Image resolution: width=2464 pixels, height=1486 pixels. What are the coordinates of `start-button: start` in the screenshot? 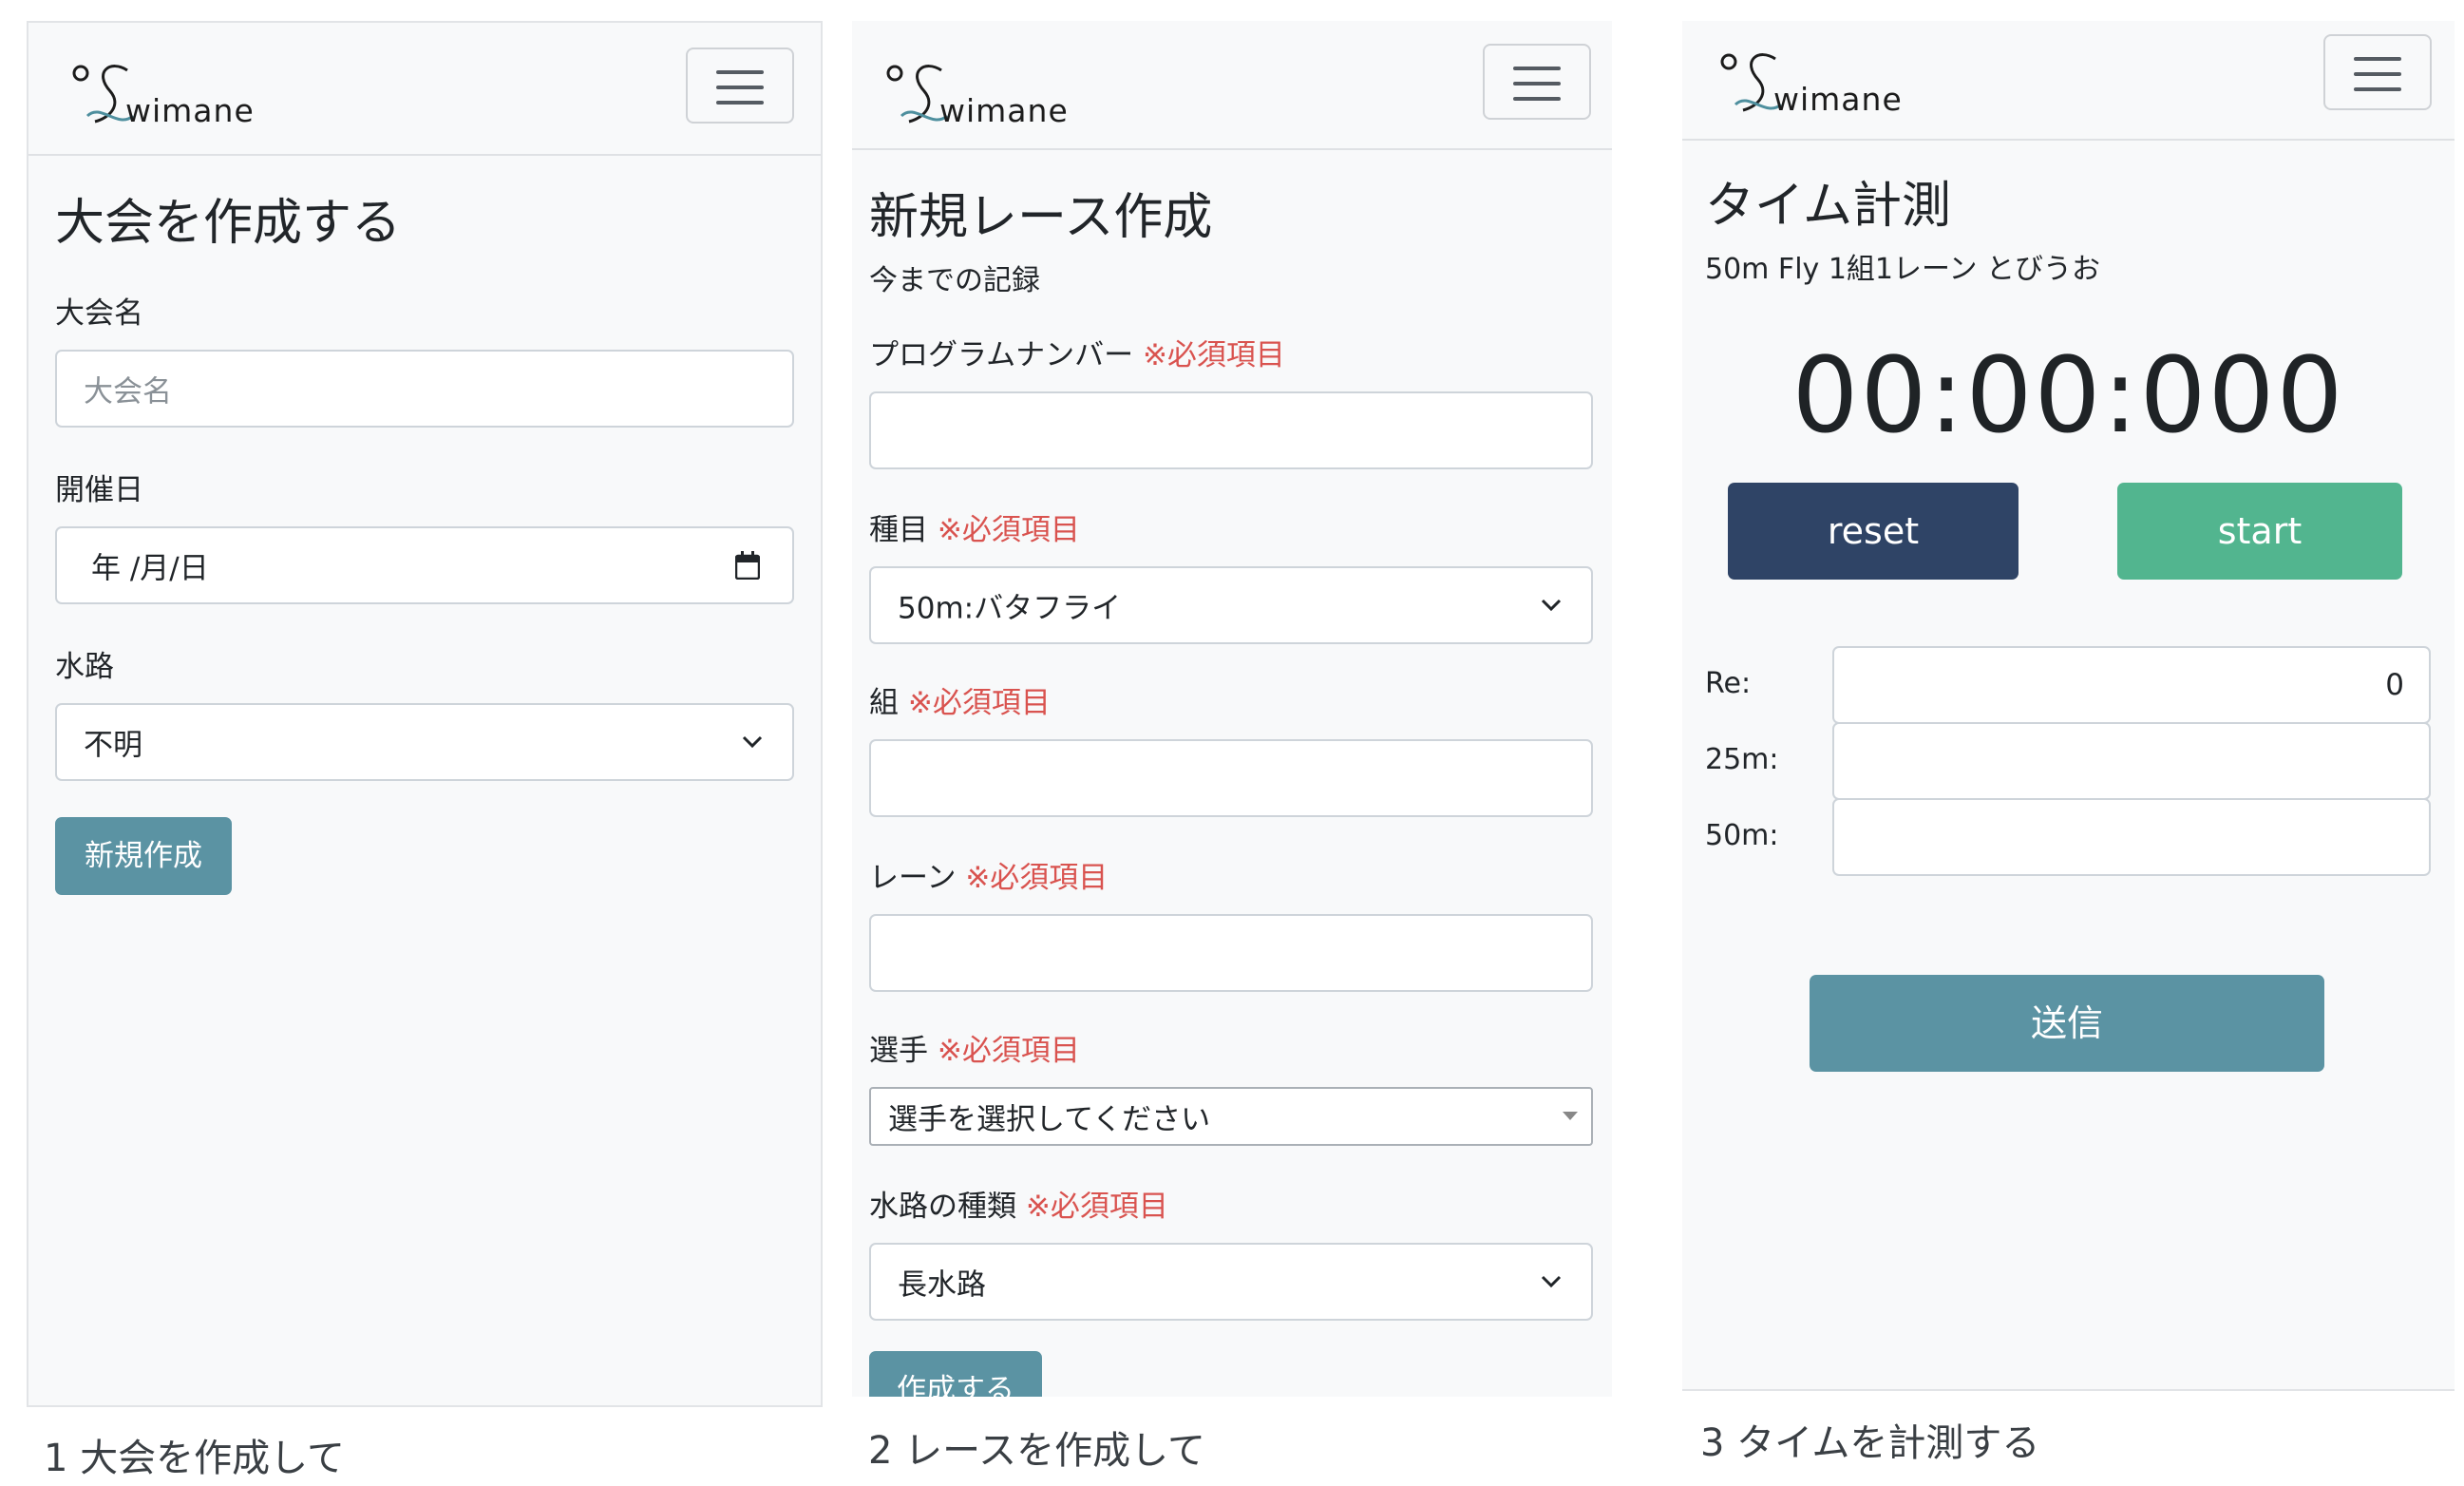 It's located at (2259, 531).